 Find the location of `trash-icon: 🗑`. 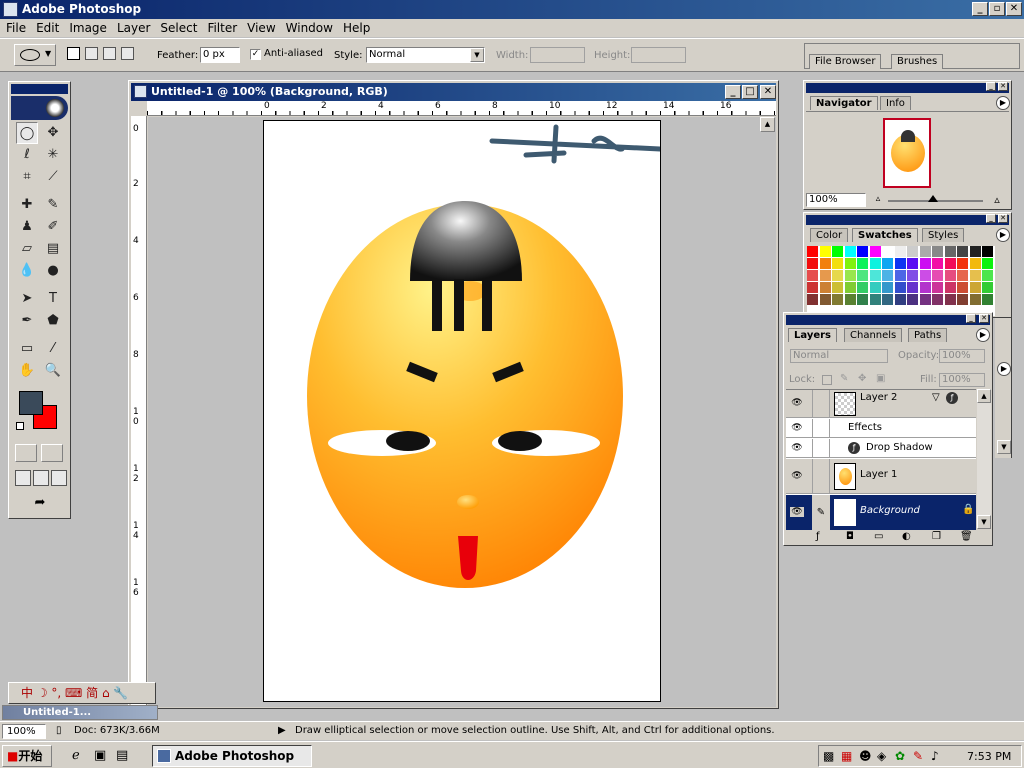

trash-icon: 🗑 is located at coordinates (966, 536).